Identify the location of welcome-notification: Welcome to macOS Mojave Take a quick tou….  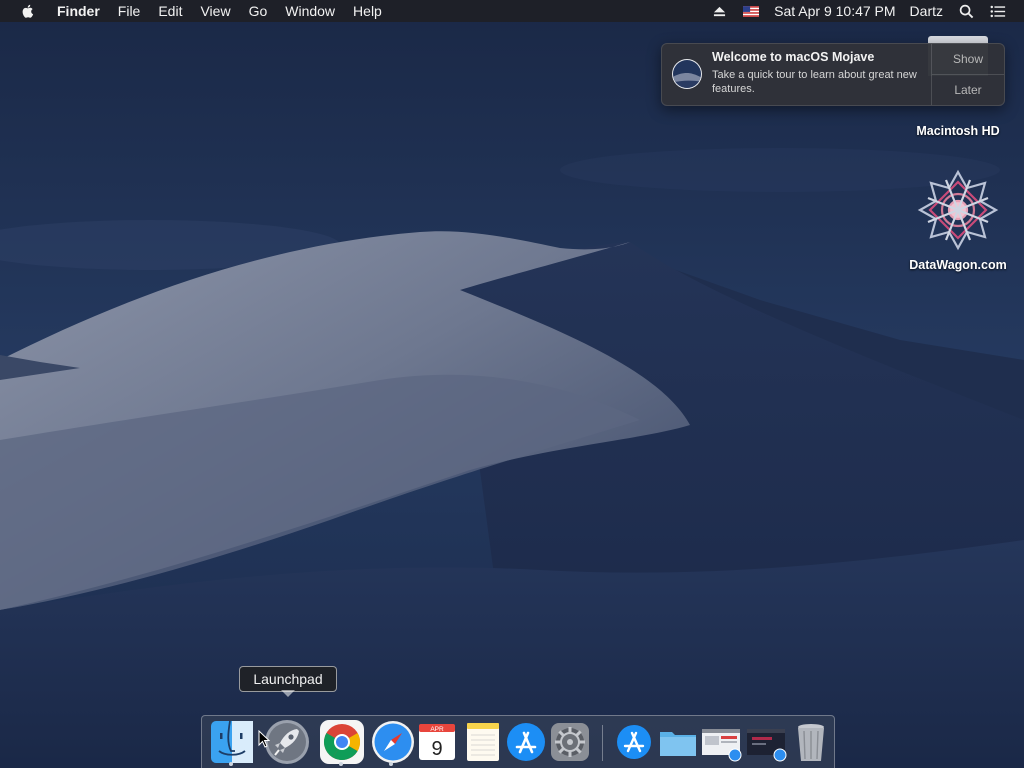
(833, 74).